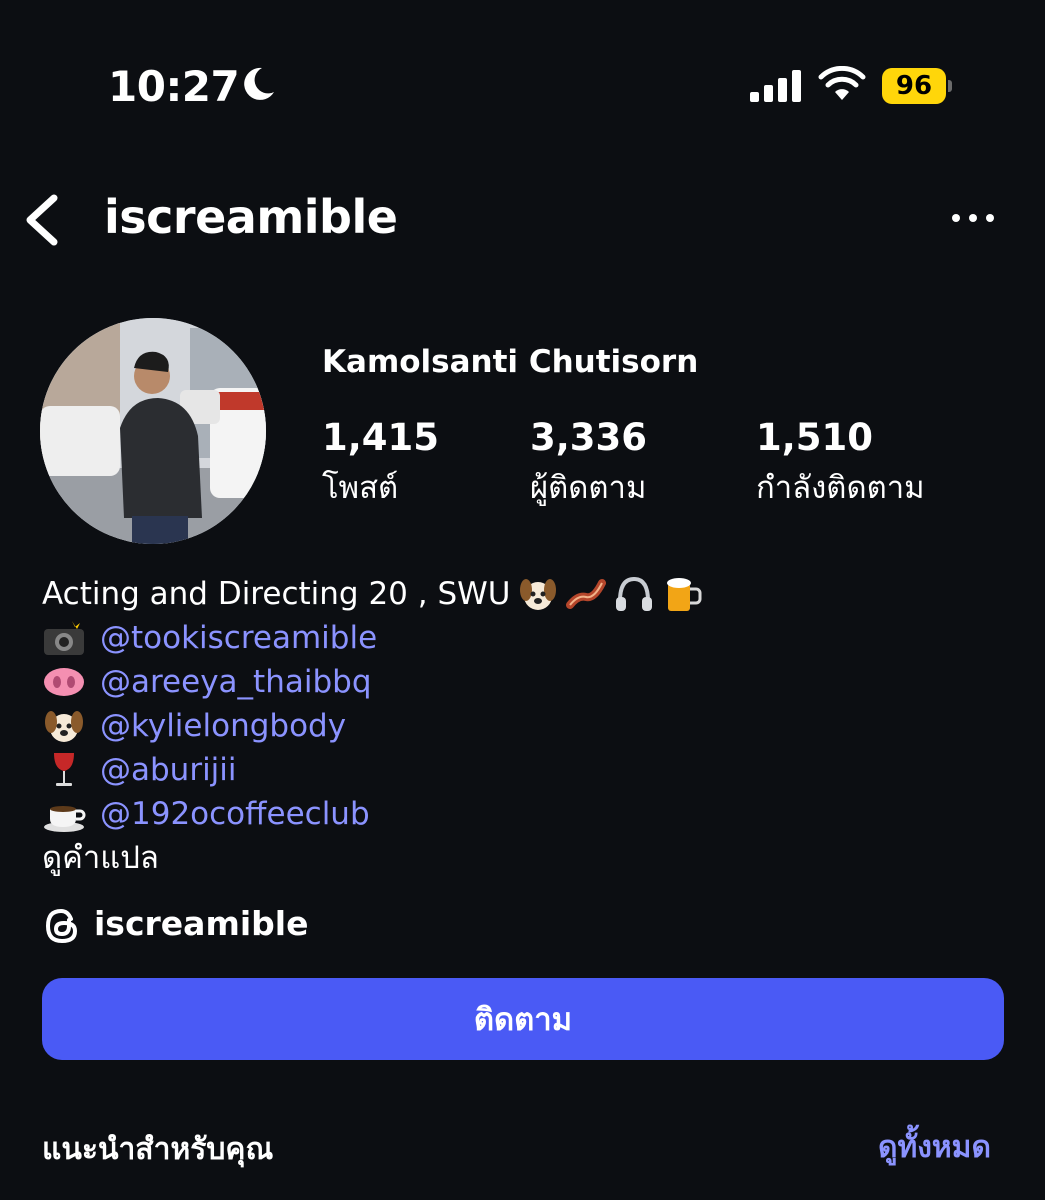 This screenshot has height=1200, width=1045. What do you see at coordinates (973, 218) in the screenshot?
I see `more-options-icon` at bounding box center [973, 218].